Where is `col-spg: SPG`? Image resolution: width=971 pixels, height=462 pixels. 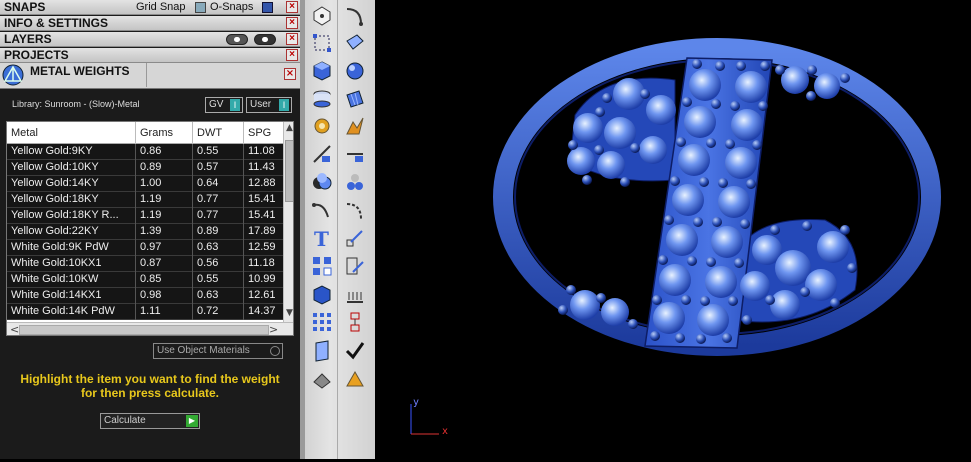 col-spg: SPG is located at coordinates (263, 133).